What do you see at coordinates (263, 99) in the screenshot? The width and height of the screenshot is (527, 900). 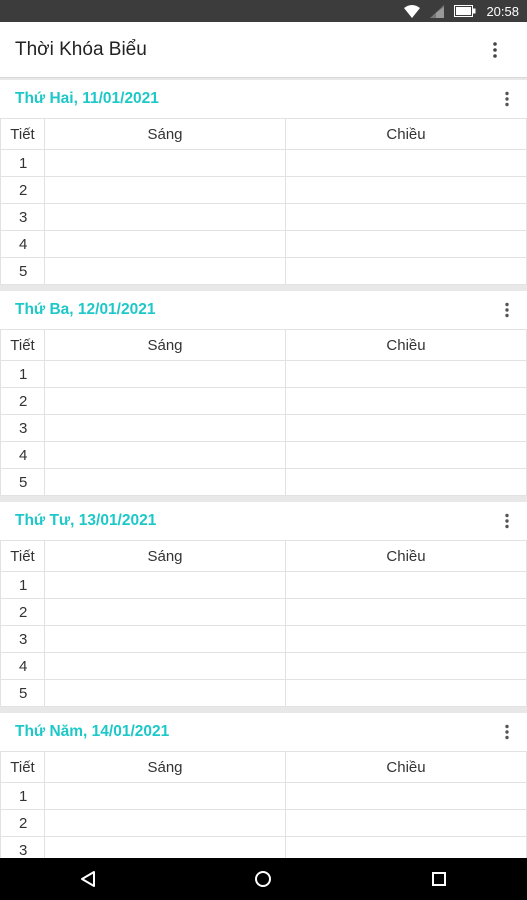 I see `day-header: Thứ Hai, 11/01/2021` at bounding box center [263, 99].